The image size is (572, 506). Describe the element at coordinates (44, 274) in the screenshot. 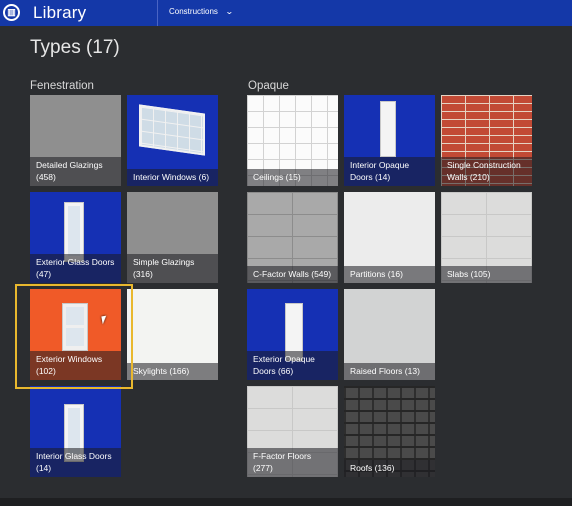

I see `tile-label-line2: (47)` at that location.